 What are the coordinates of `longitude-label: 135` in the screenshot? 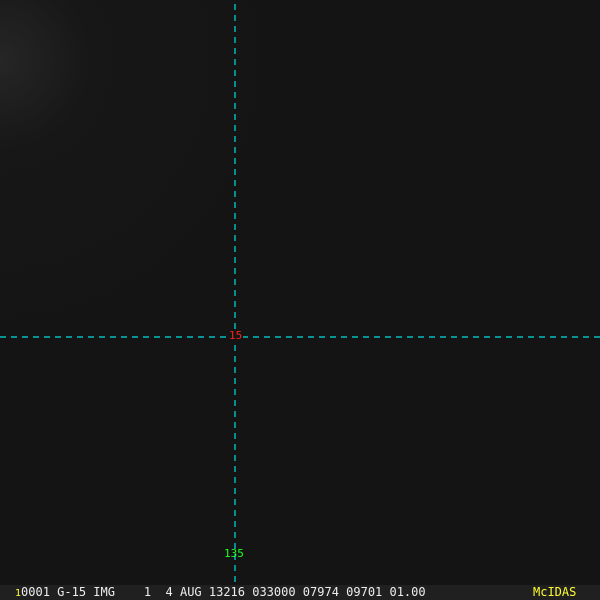 It's located at (234, 553).